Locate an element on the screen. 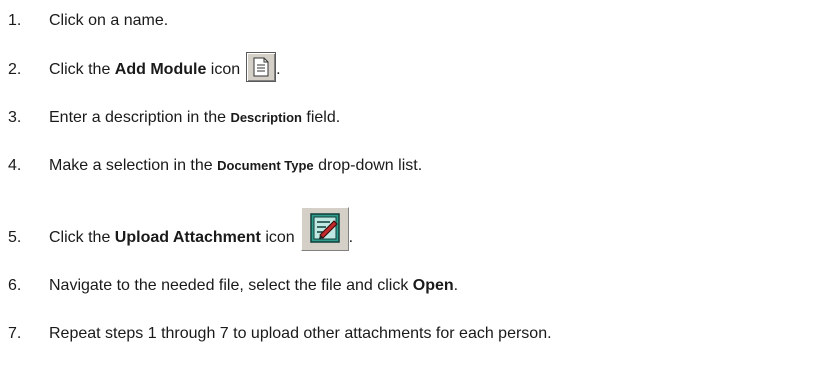 This screenshot has height=373, width=832. add-module-label: Add Module is located at coordinates (160, 69).